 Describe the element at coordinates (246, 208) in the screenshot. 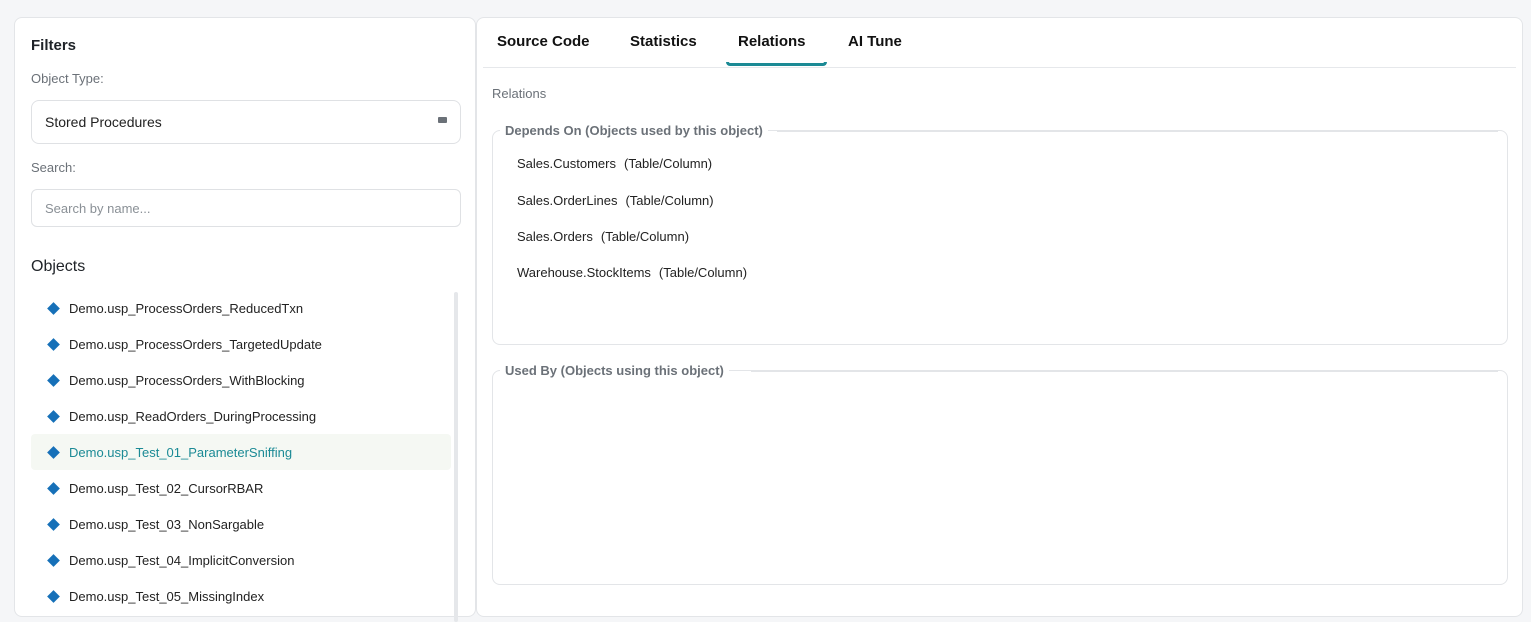

I see `search-input` at that location.